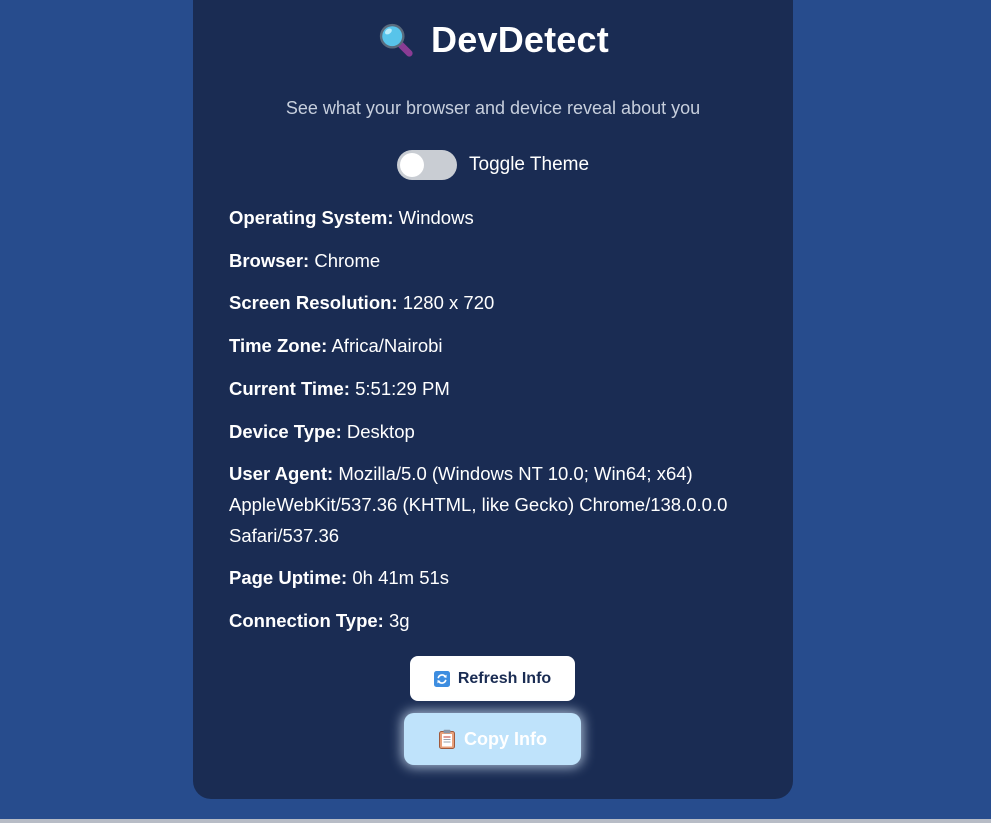  Describe the element at coordinates (278, 345) in the screenshot. I see `info-label: Time Zone:` at that location.